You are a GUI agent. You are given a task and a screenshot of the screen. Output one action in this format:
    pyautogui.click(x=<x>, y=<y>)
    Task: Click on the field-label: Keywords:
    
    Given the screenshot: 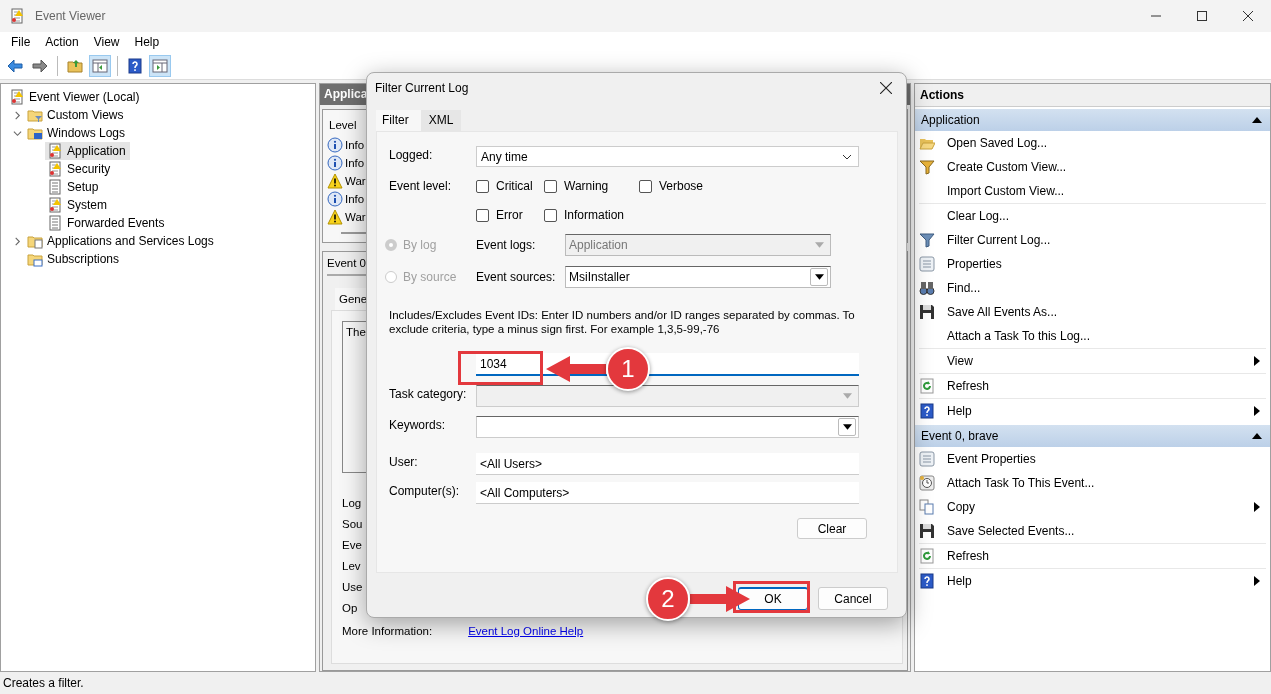 What is the action you would take?
    pyautogui.click(x=418, y=424)
    